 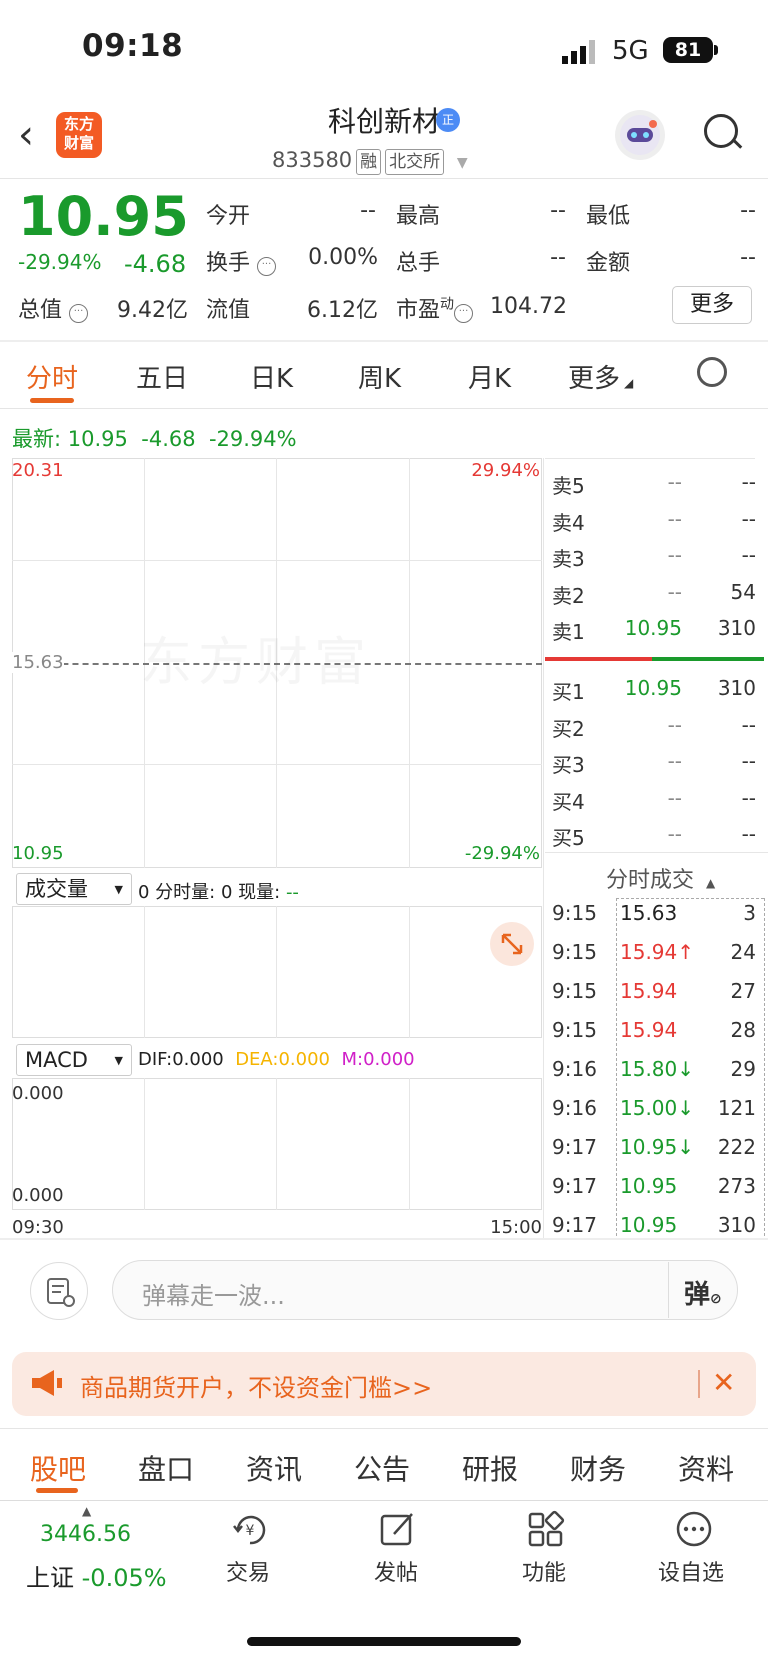 I want to click on value-low: --, so click(x=748, y=210).